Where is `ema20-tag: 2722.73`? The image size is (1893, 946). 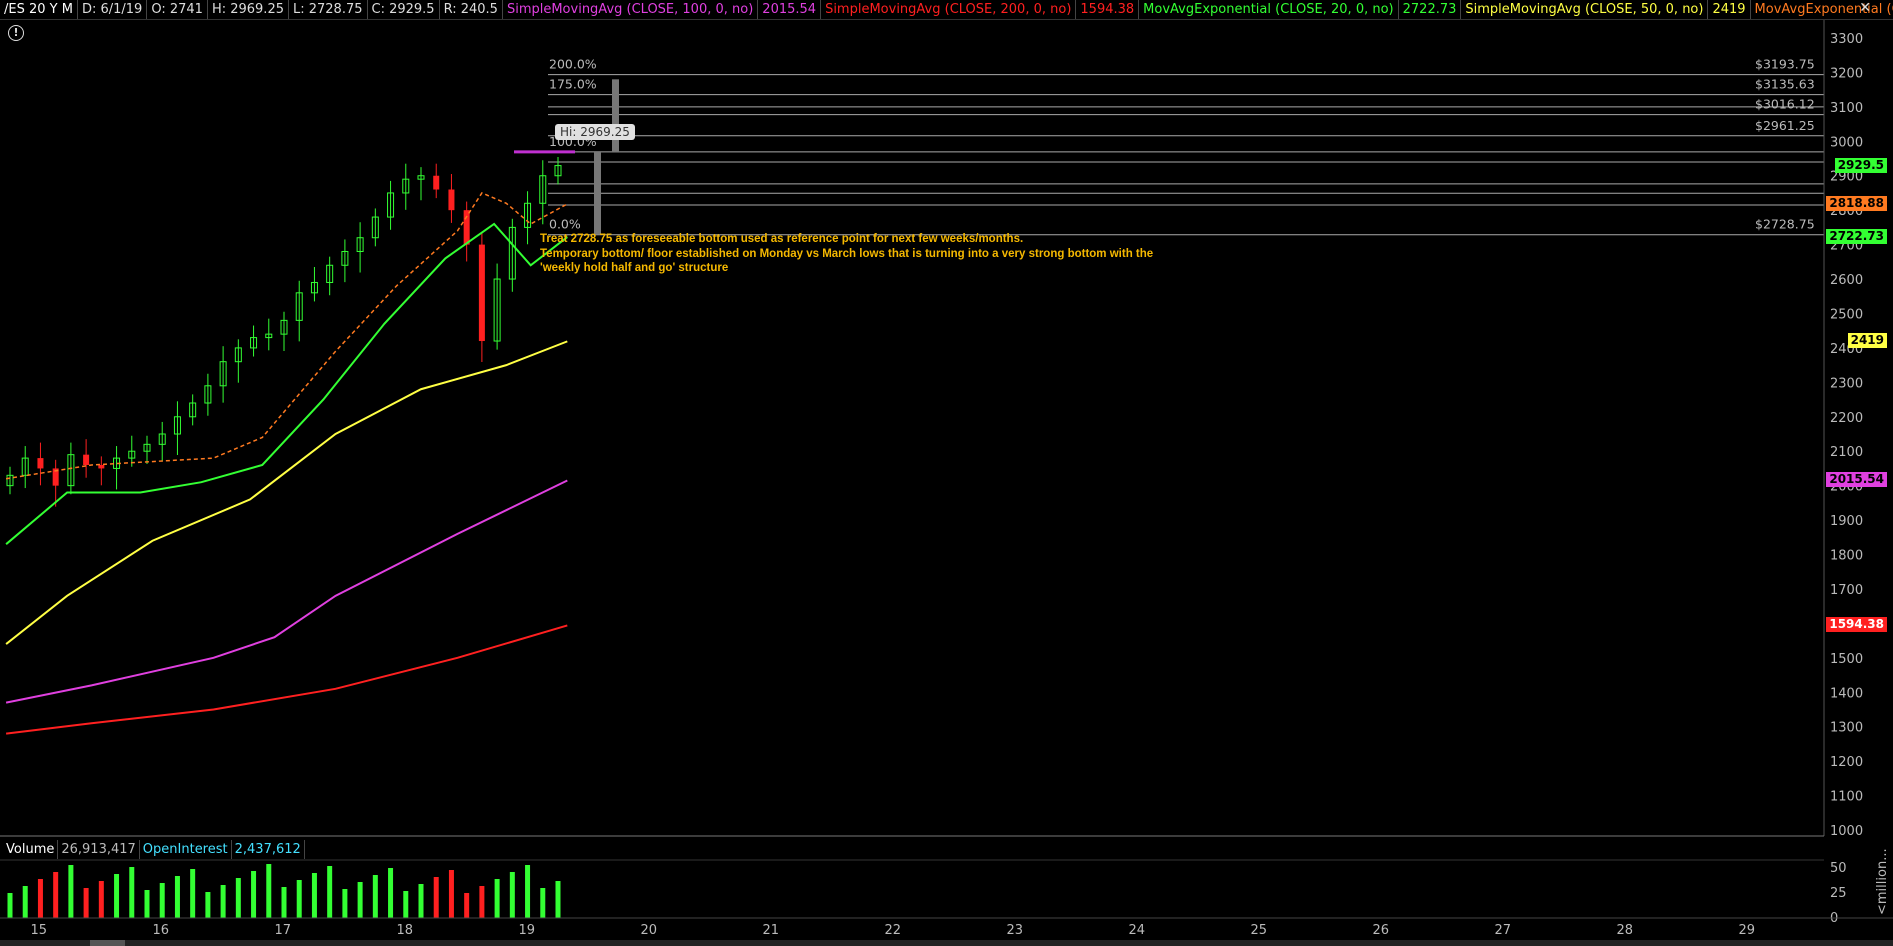 ema20-tag: 2722.73 is located at coordinates (1856, 236).